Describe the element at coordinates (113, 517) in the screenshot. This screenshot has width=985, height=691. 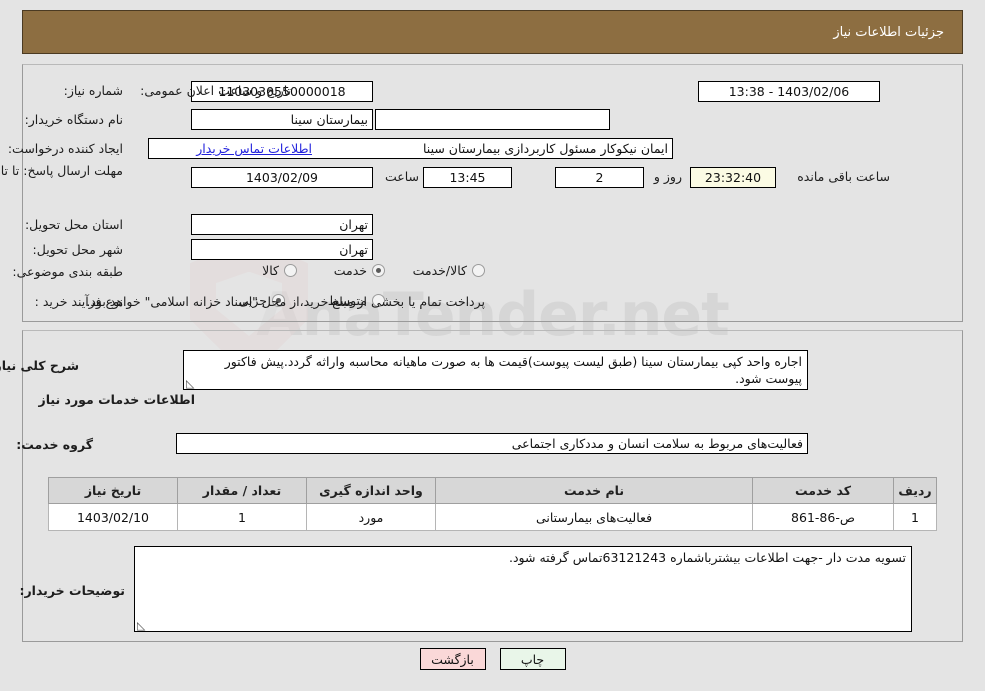
I see `cell-need-date: 1403/02/10` at that location.